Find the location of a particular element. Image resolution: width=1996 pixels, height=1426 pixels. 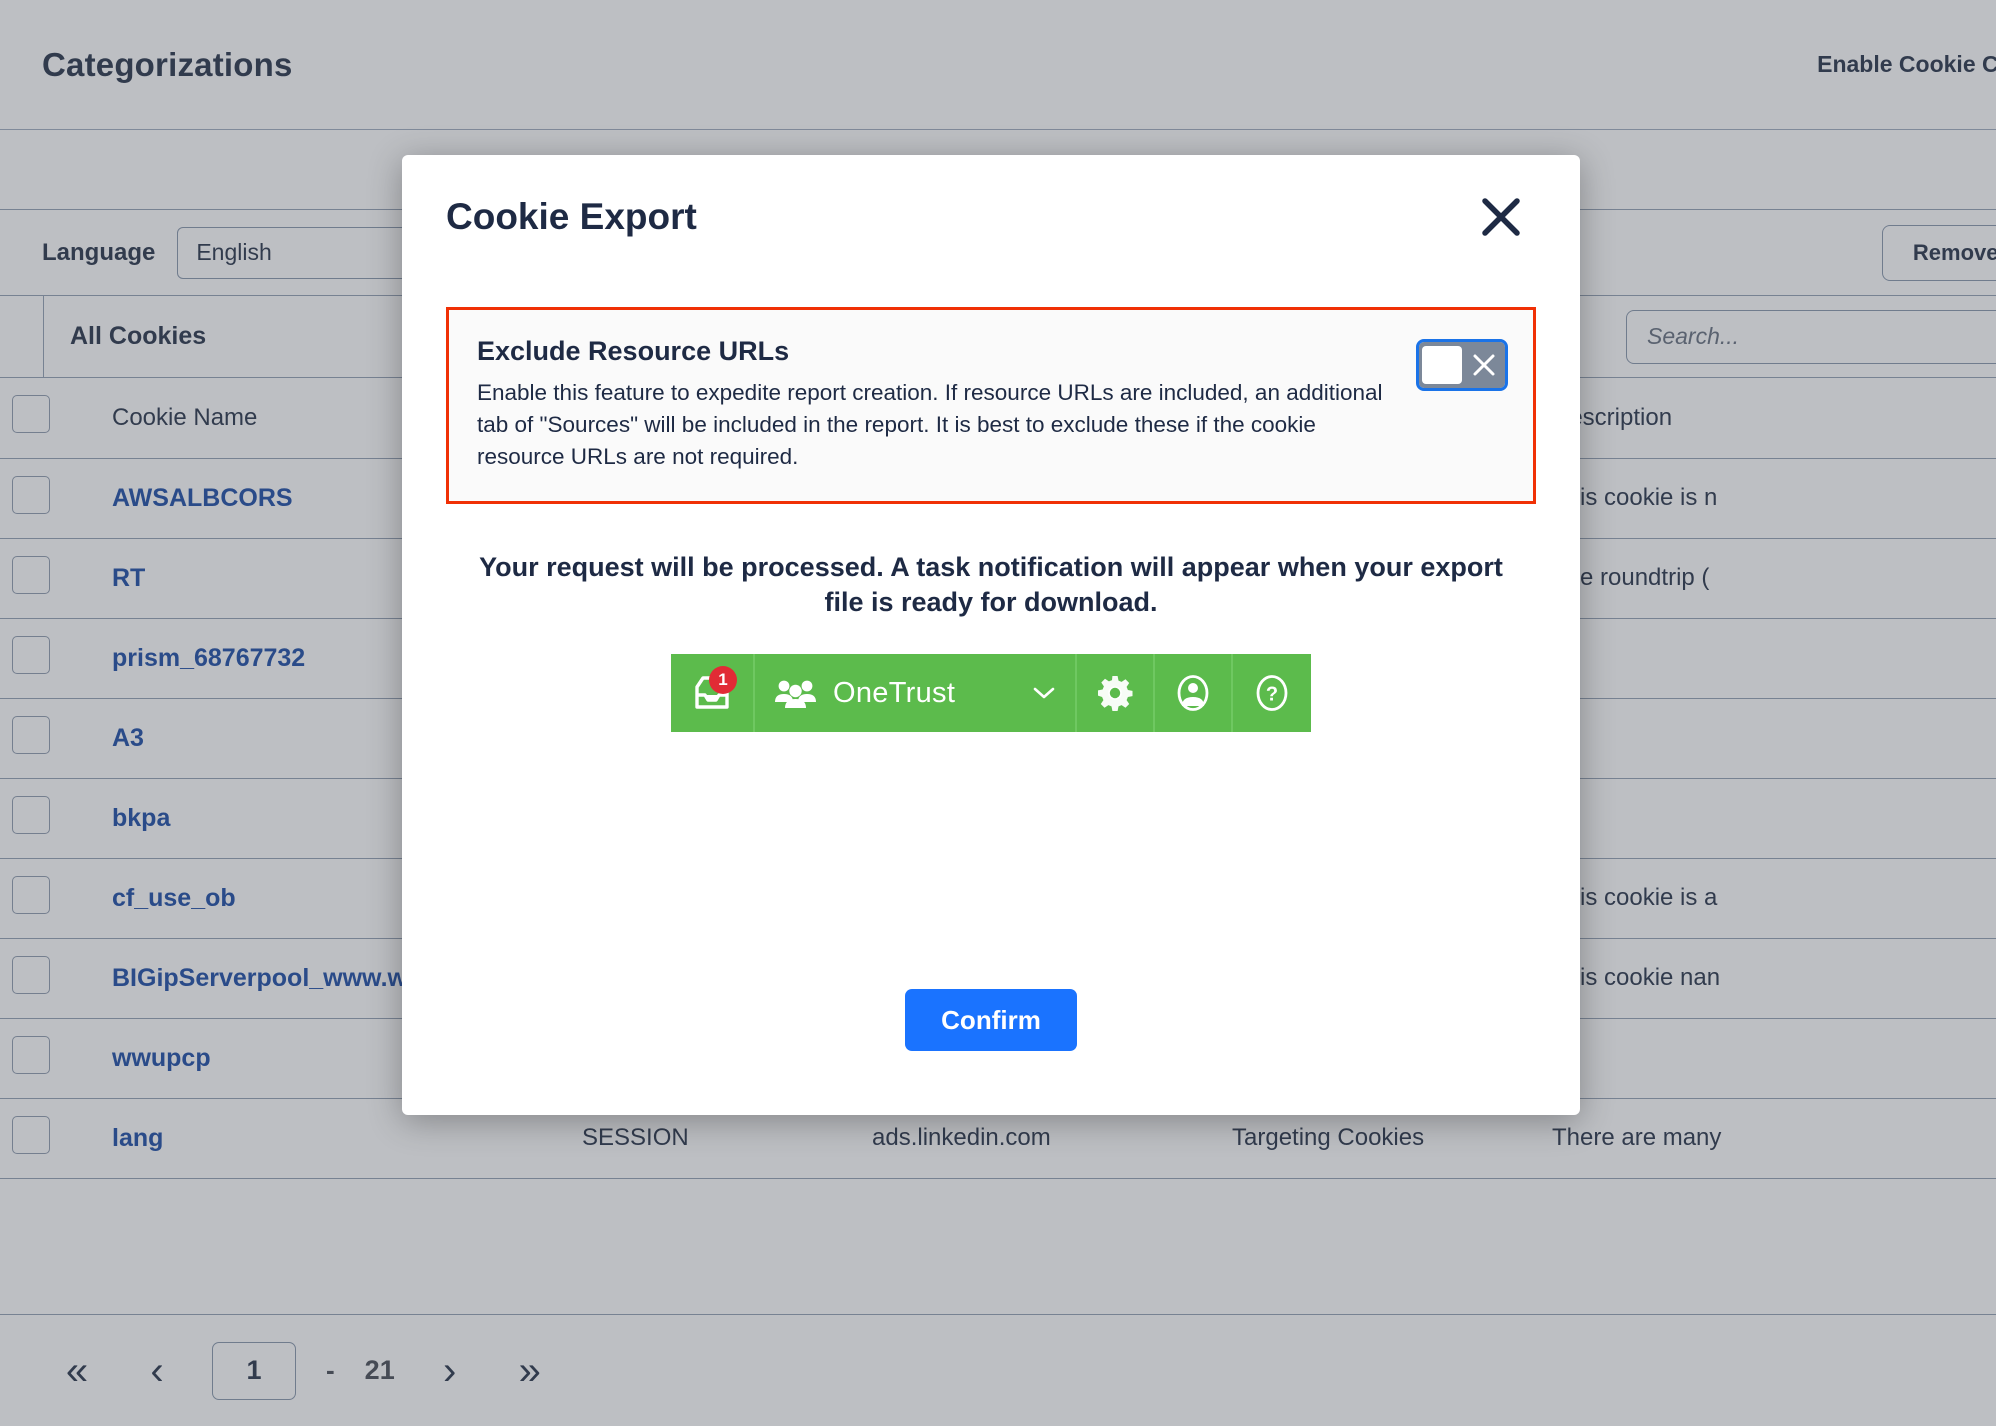

people-icon is located at coordinates (795, 694).